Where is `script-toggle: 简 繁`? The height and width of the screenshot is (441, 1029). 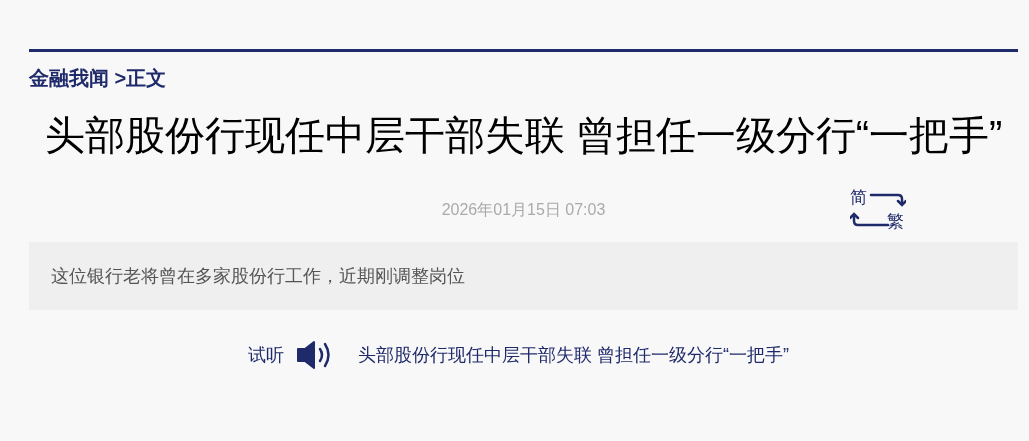
script-toggle: 简 繁 is located at coordinates (878, 210).